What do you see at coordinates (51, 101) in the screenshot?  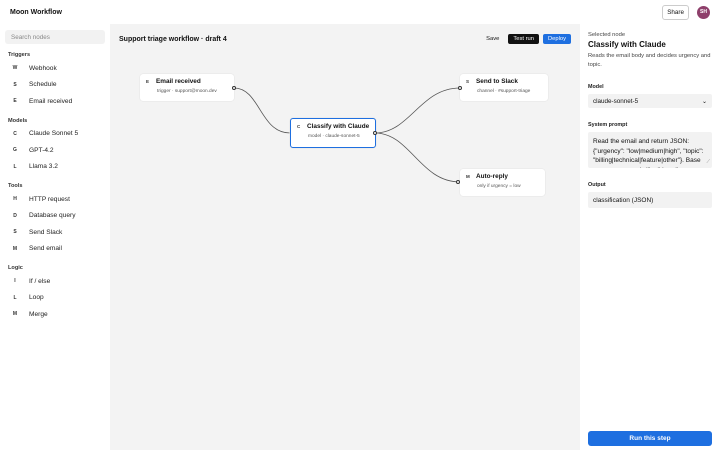 I see `sidebar-item-label: Email received` at bounding box center [51, 101].